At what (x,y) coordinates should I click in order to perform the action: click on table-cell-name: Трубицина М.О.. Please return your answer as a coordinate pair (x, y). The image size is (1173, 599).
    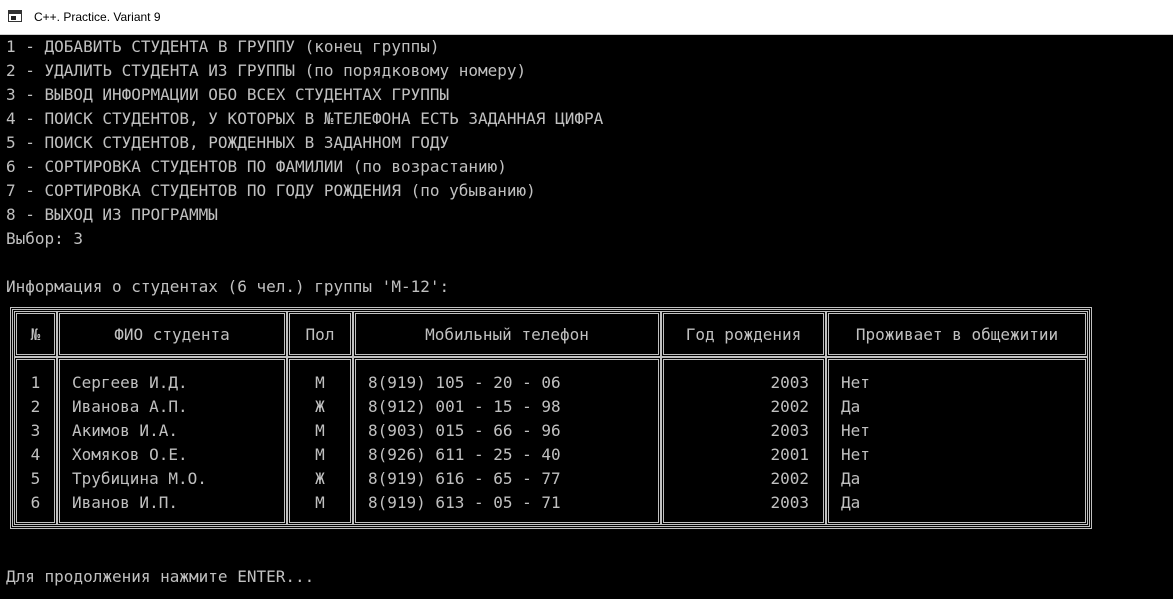
    Looking at the image, I should click on (139, 478).